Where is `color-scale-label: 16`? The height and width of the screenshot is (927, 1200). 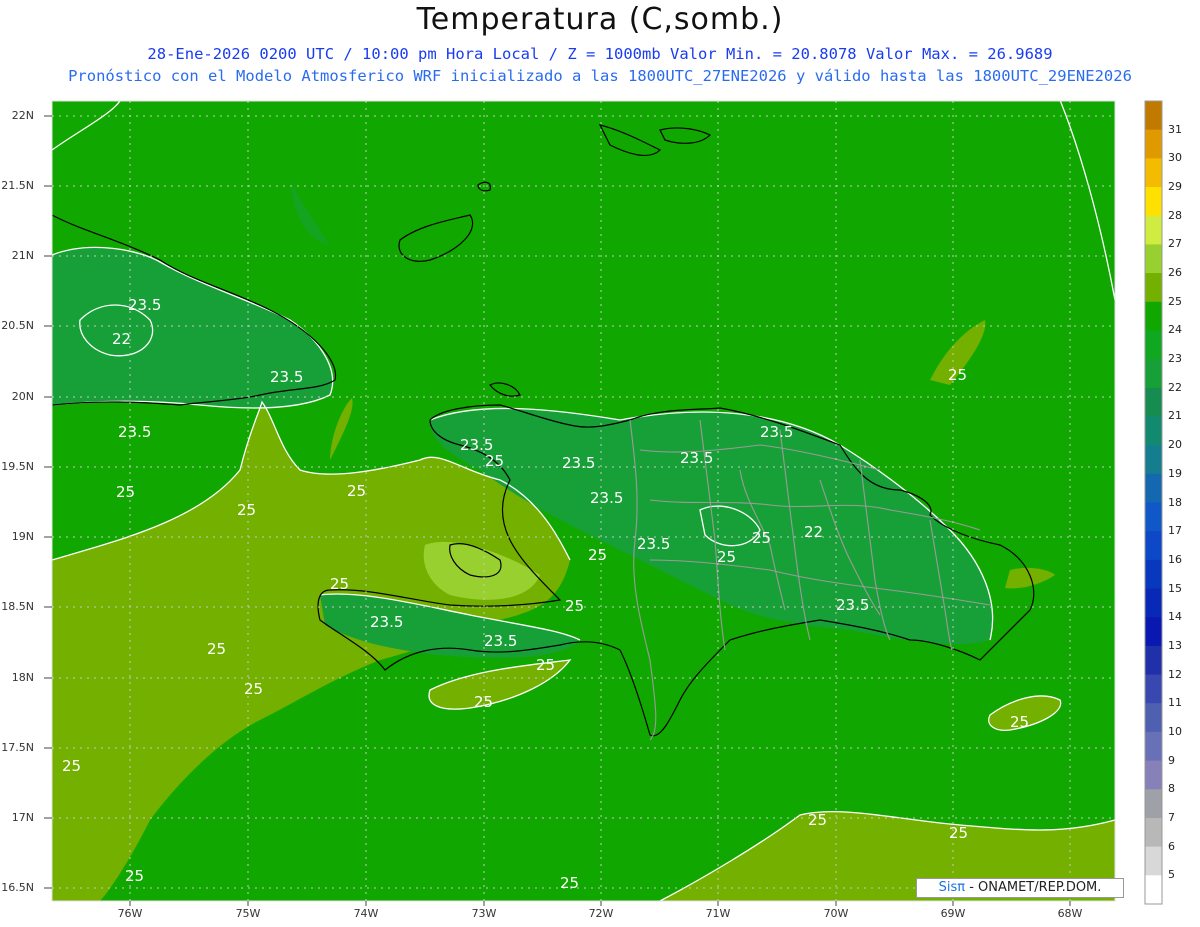
color-scale-label: 16 is located at coordinates (1175, 559).